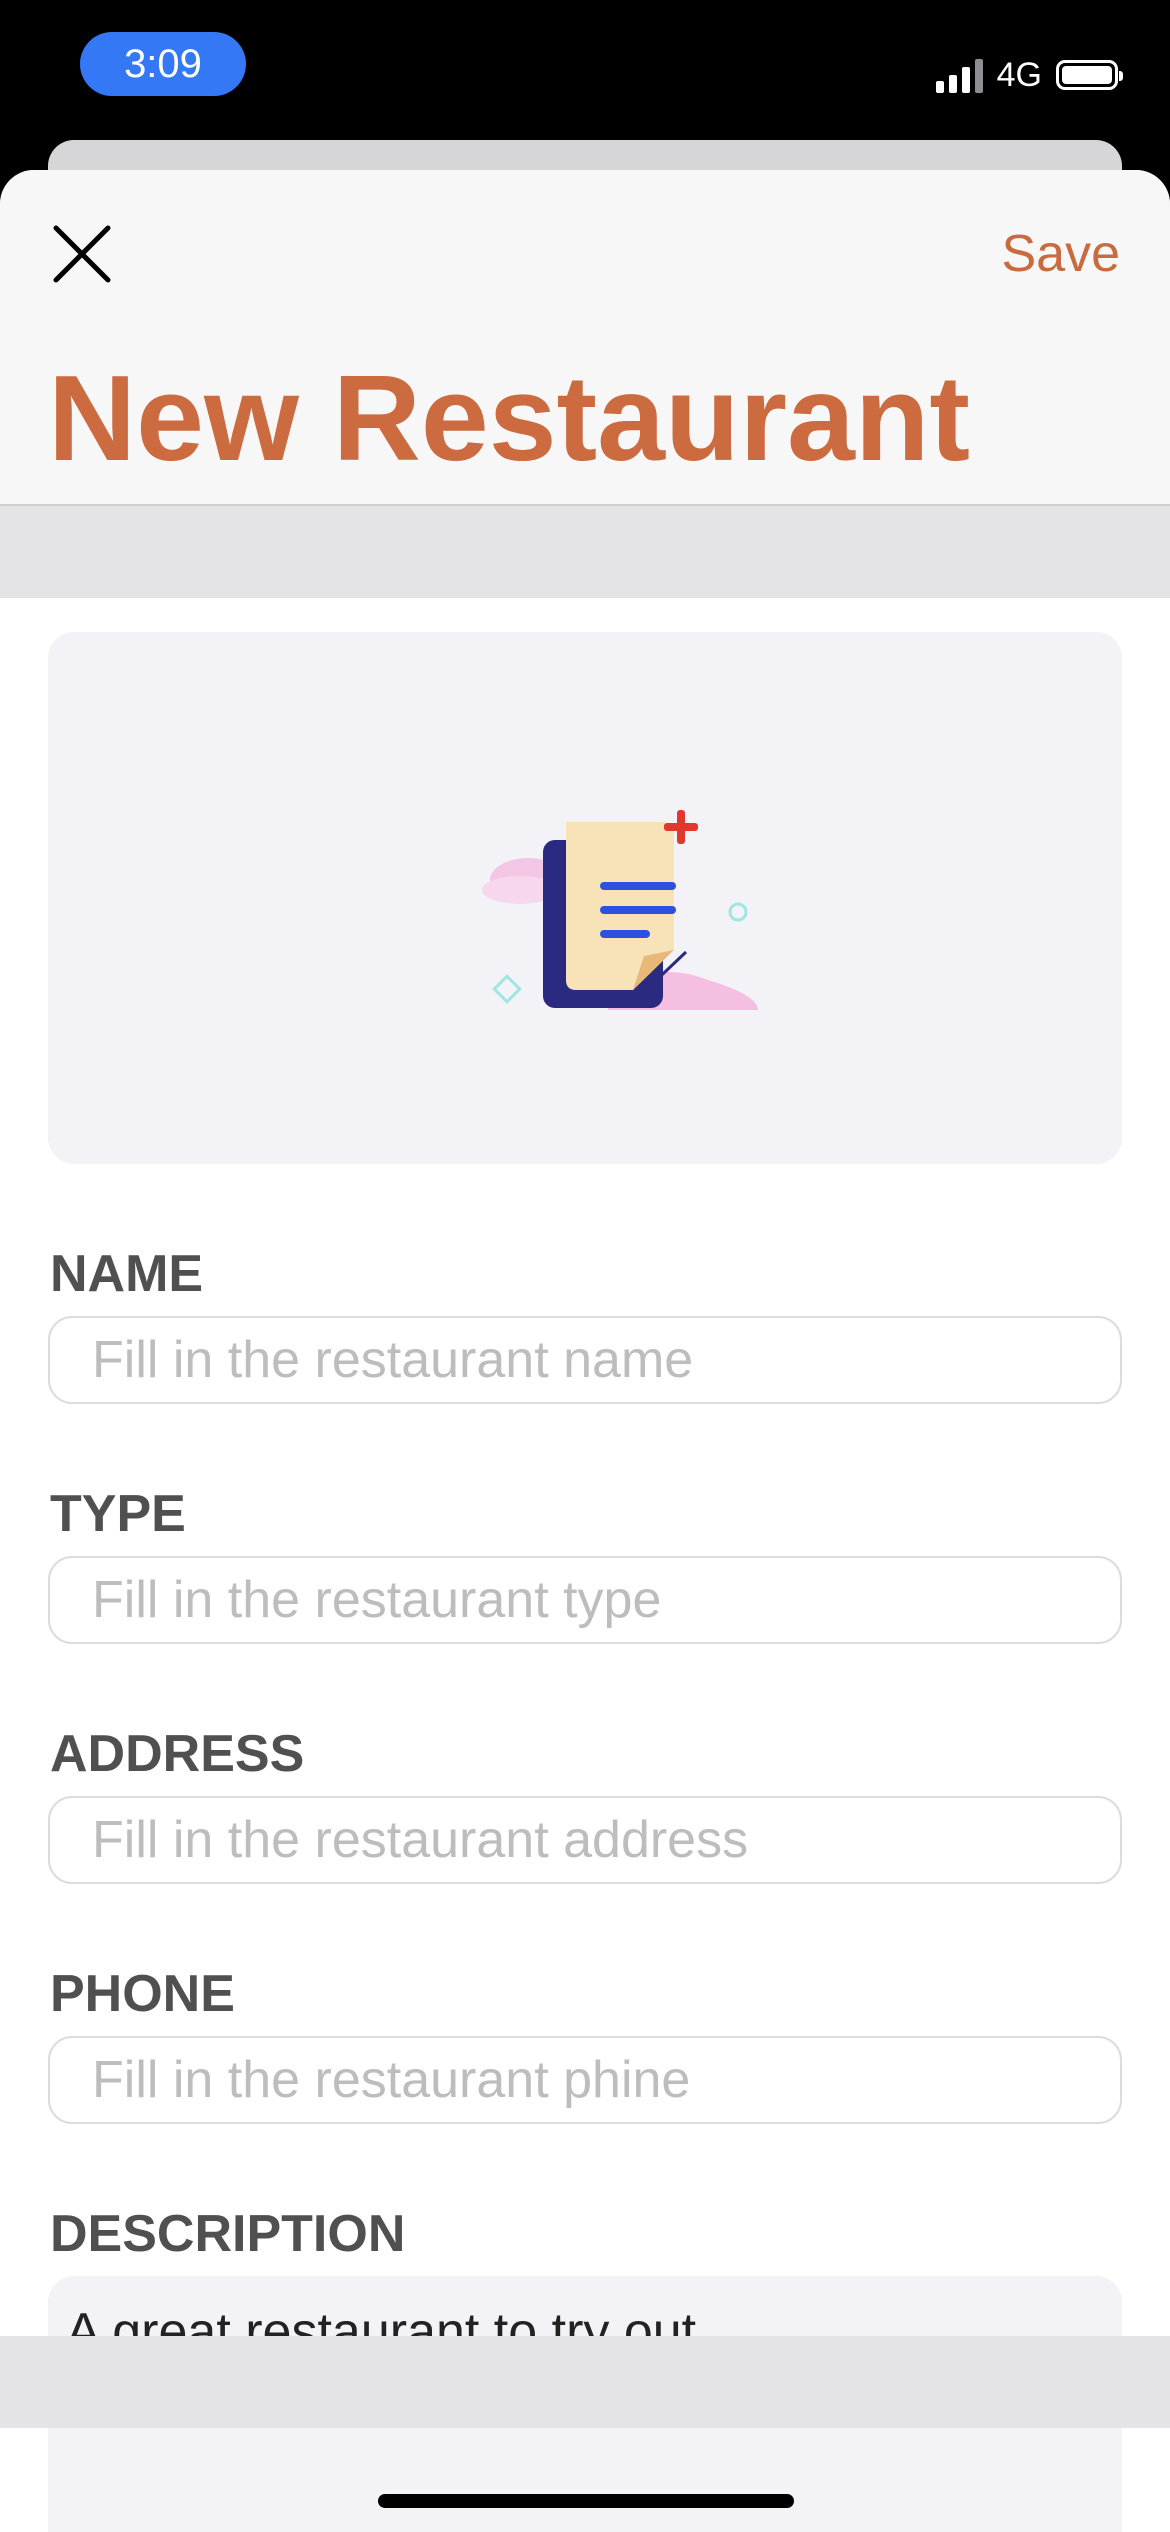  I want to click on description-label: DESCRIPTION, so click(228, 2234).